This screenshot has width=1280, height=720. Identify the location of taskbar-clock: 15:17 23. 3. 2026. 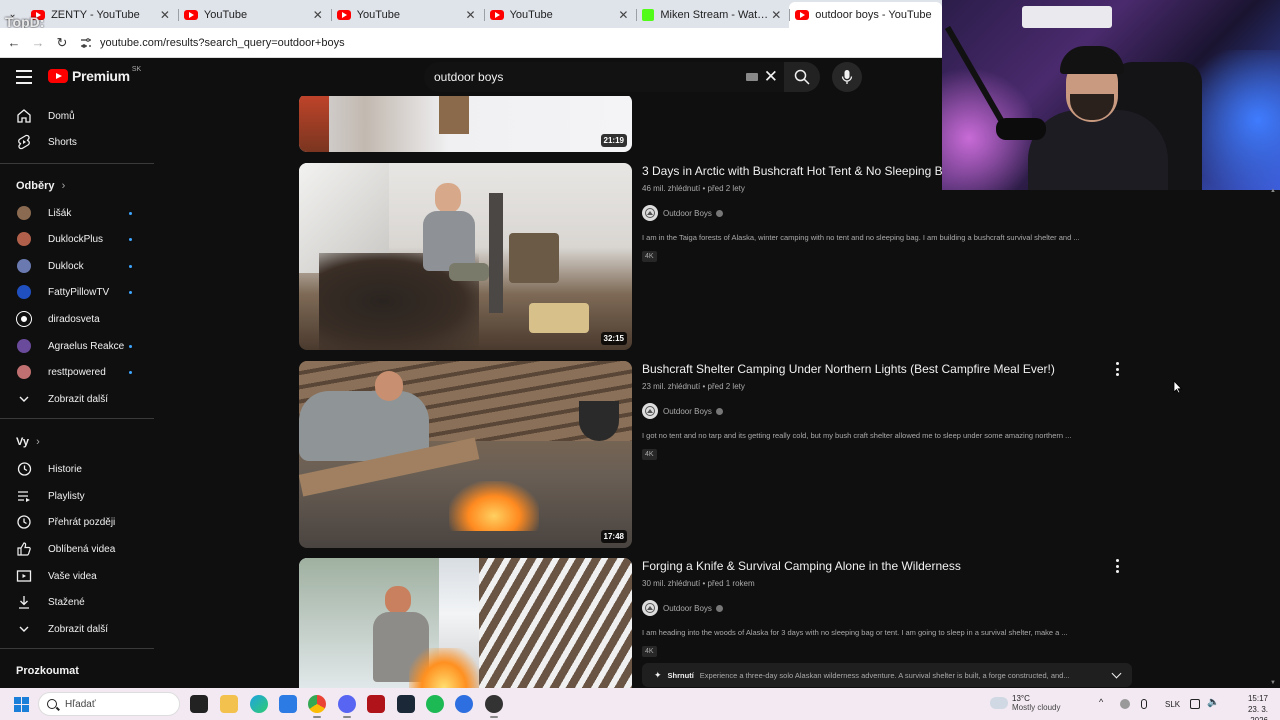
(1248, 706).